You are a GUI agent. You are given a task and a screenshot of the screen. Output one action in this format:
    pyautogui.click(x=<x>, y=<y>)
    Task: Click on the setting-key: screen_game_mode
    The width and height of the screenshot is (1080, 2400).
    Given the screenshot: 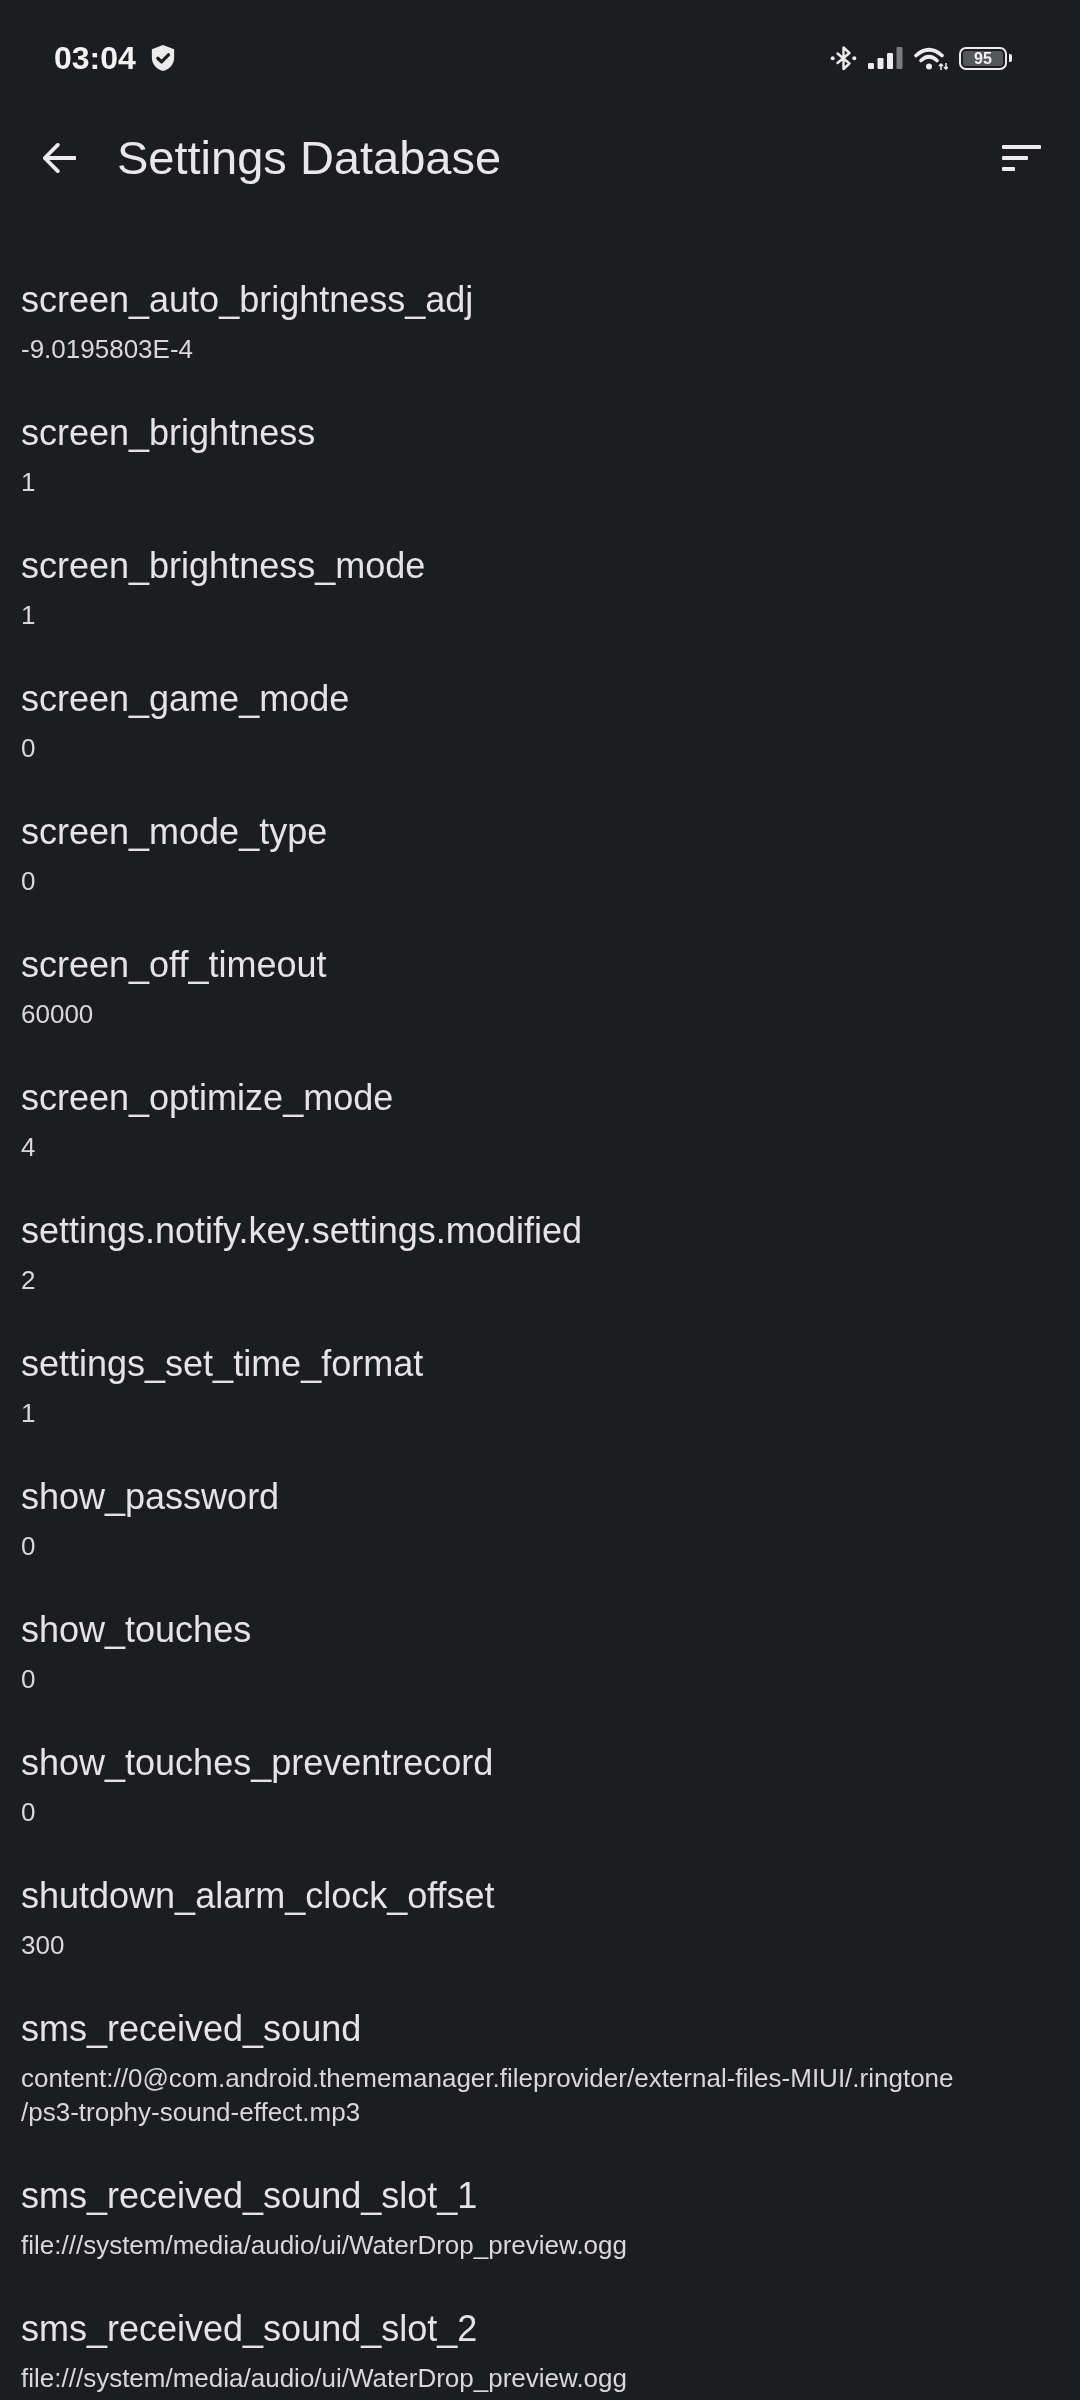 What is the action you would take?
    pyautogui.click(x=540, y=699)
    